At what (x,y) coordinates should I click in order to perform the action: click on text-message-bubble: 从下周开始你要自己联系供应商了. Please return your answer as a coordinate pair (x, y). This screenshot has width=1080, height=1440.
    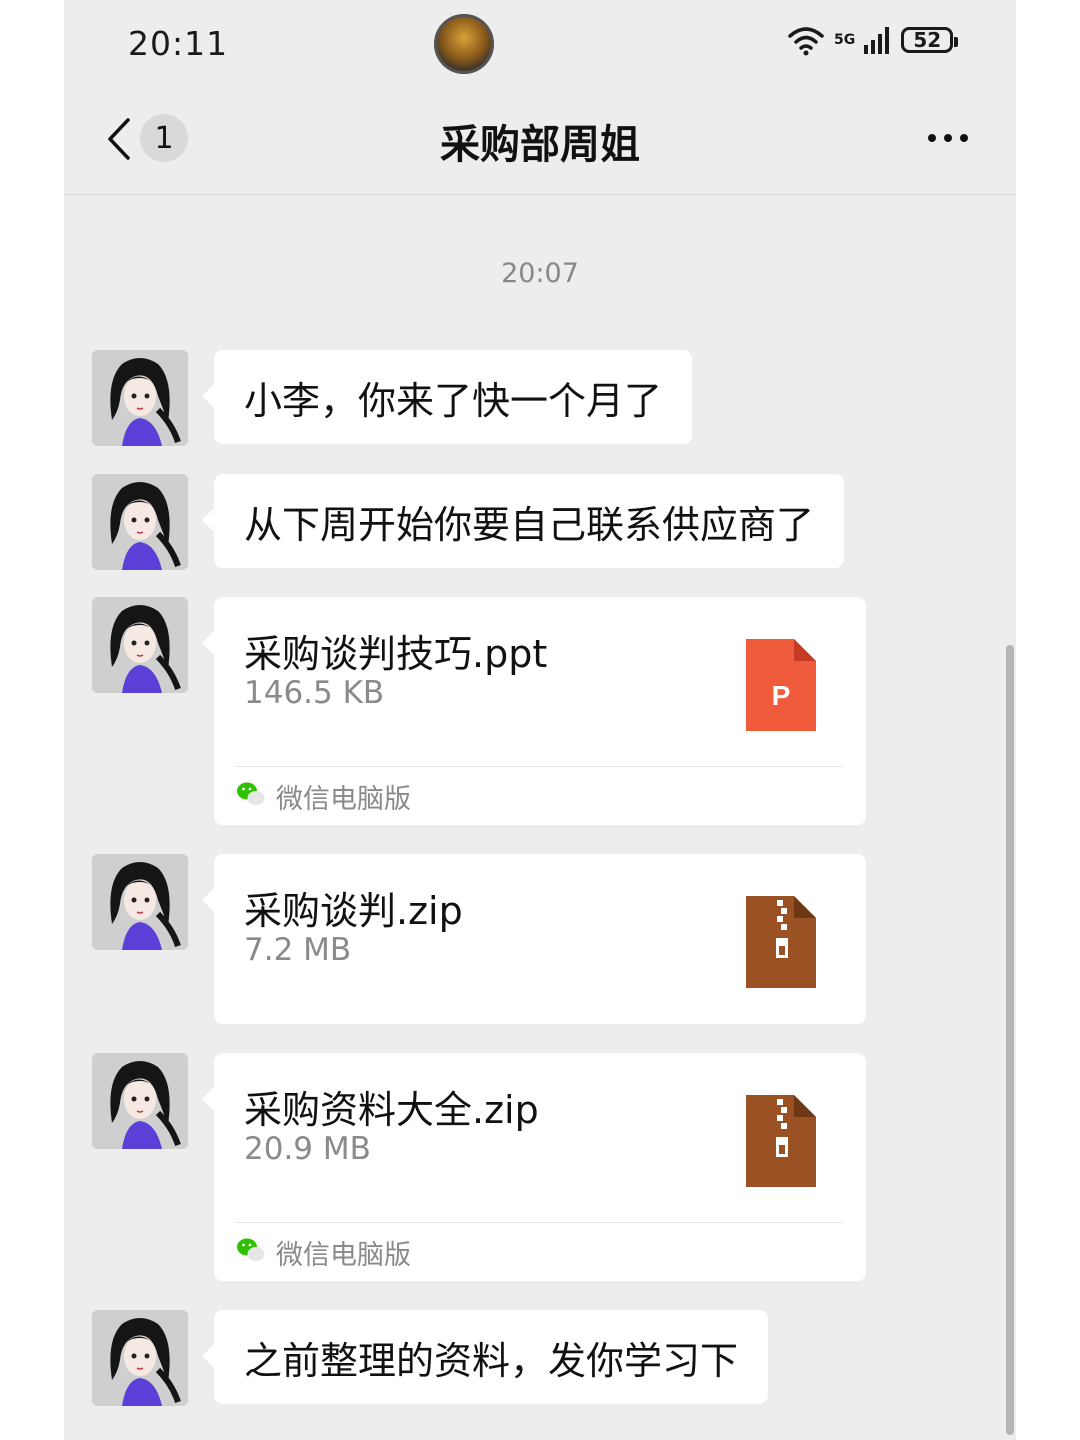
    Looking at the image, I should click on (523, 521).